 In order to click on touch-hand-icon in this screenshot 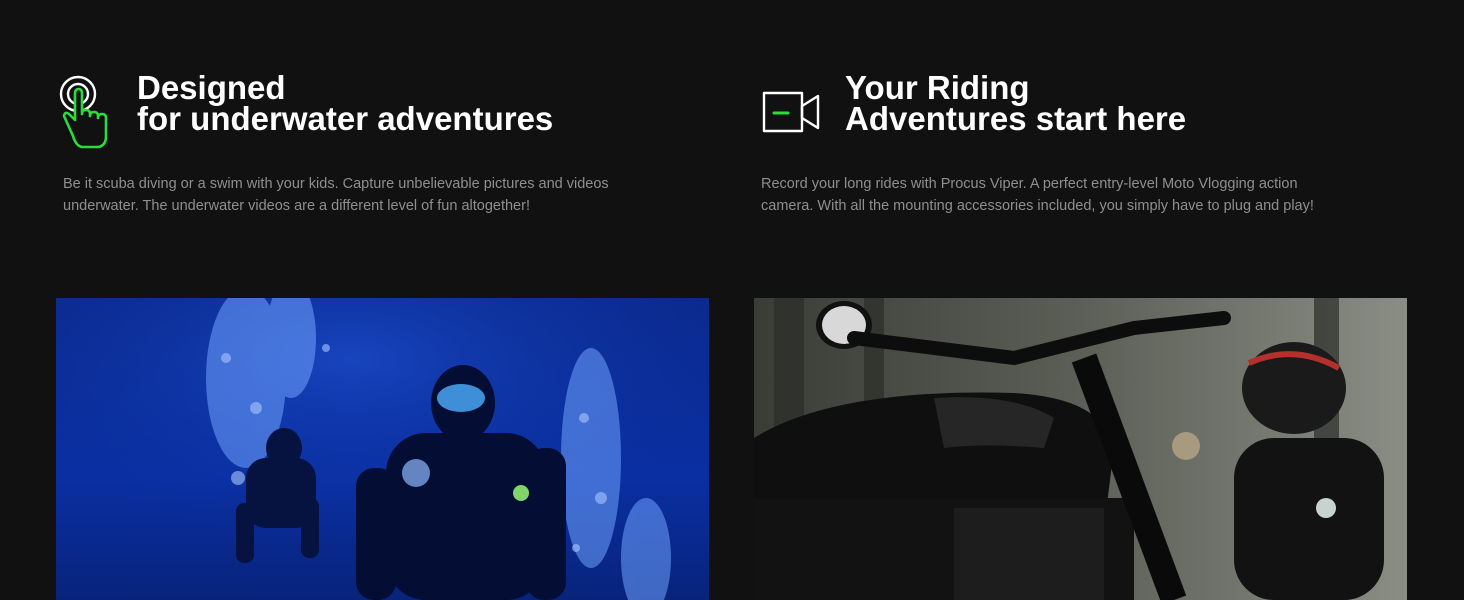, I will do `click(84, 113)`.